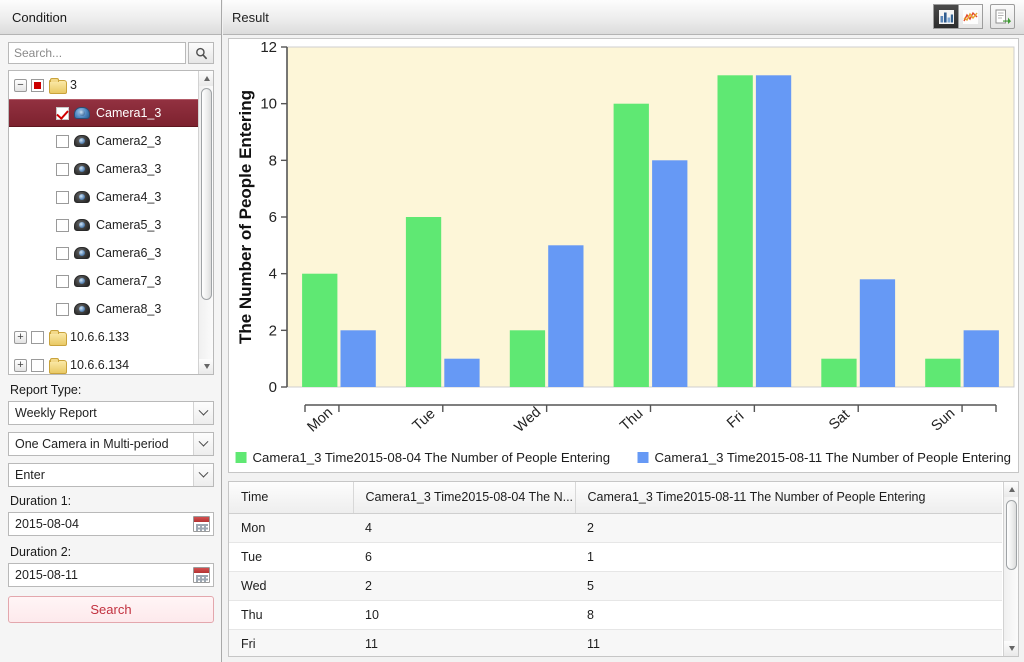 The width and height of the screenshot is (1024, 662). I want to click on result-table-scrollbar, so click(1010, 569).